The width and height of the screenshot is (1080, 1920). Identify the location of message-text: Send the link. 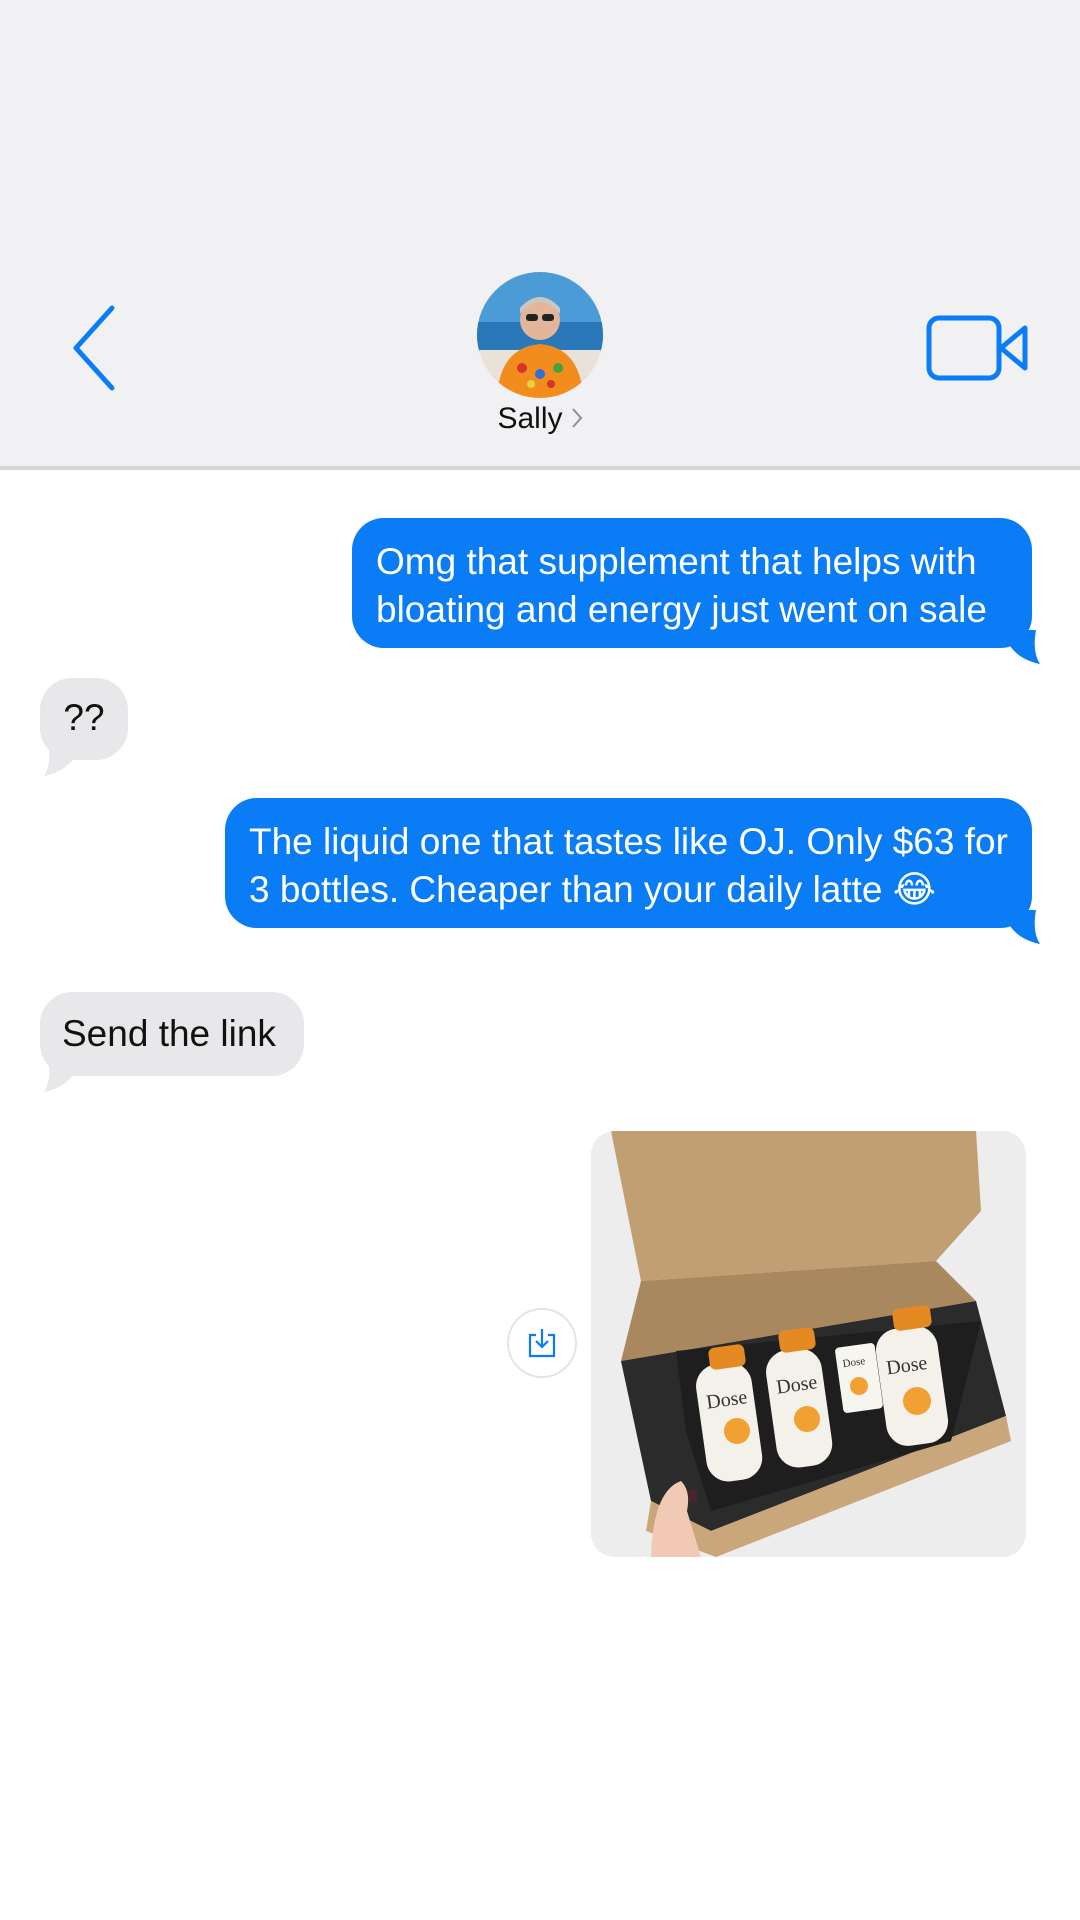
(169, 1033).